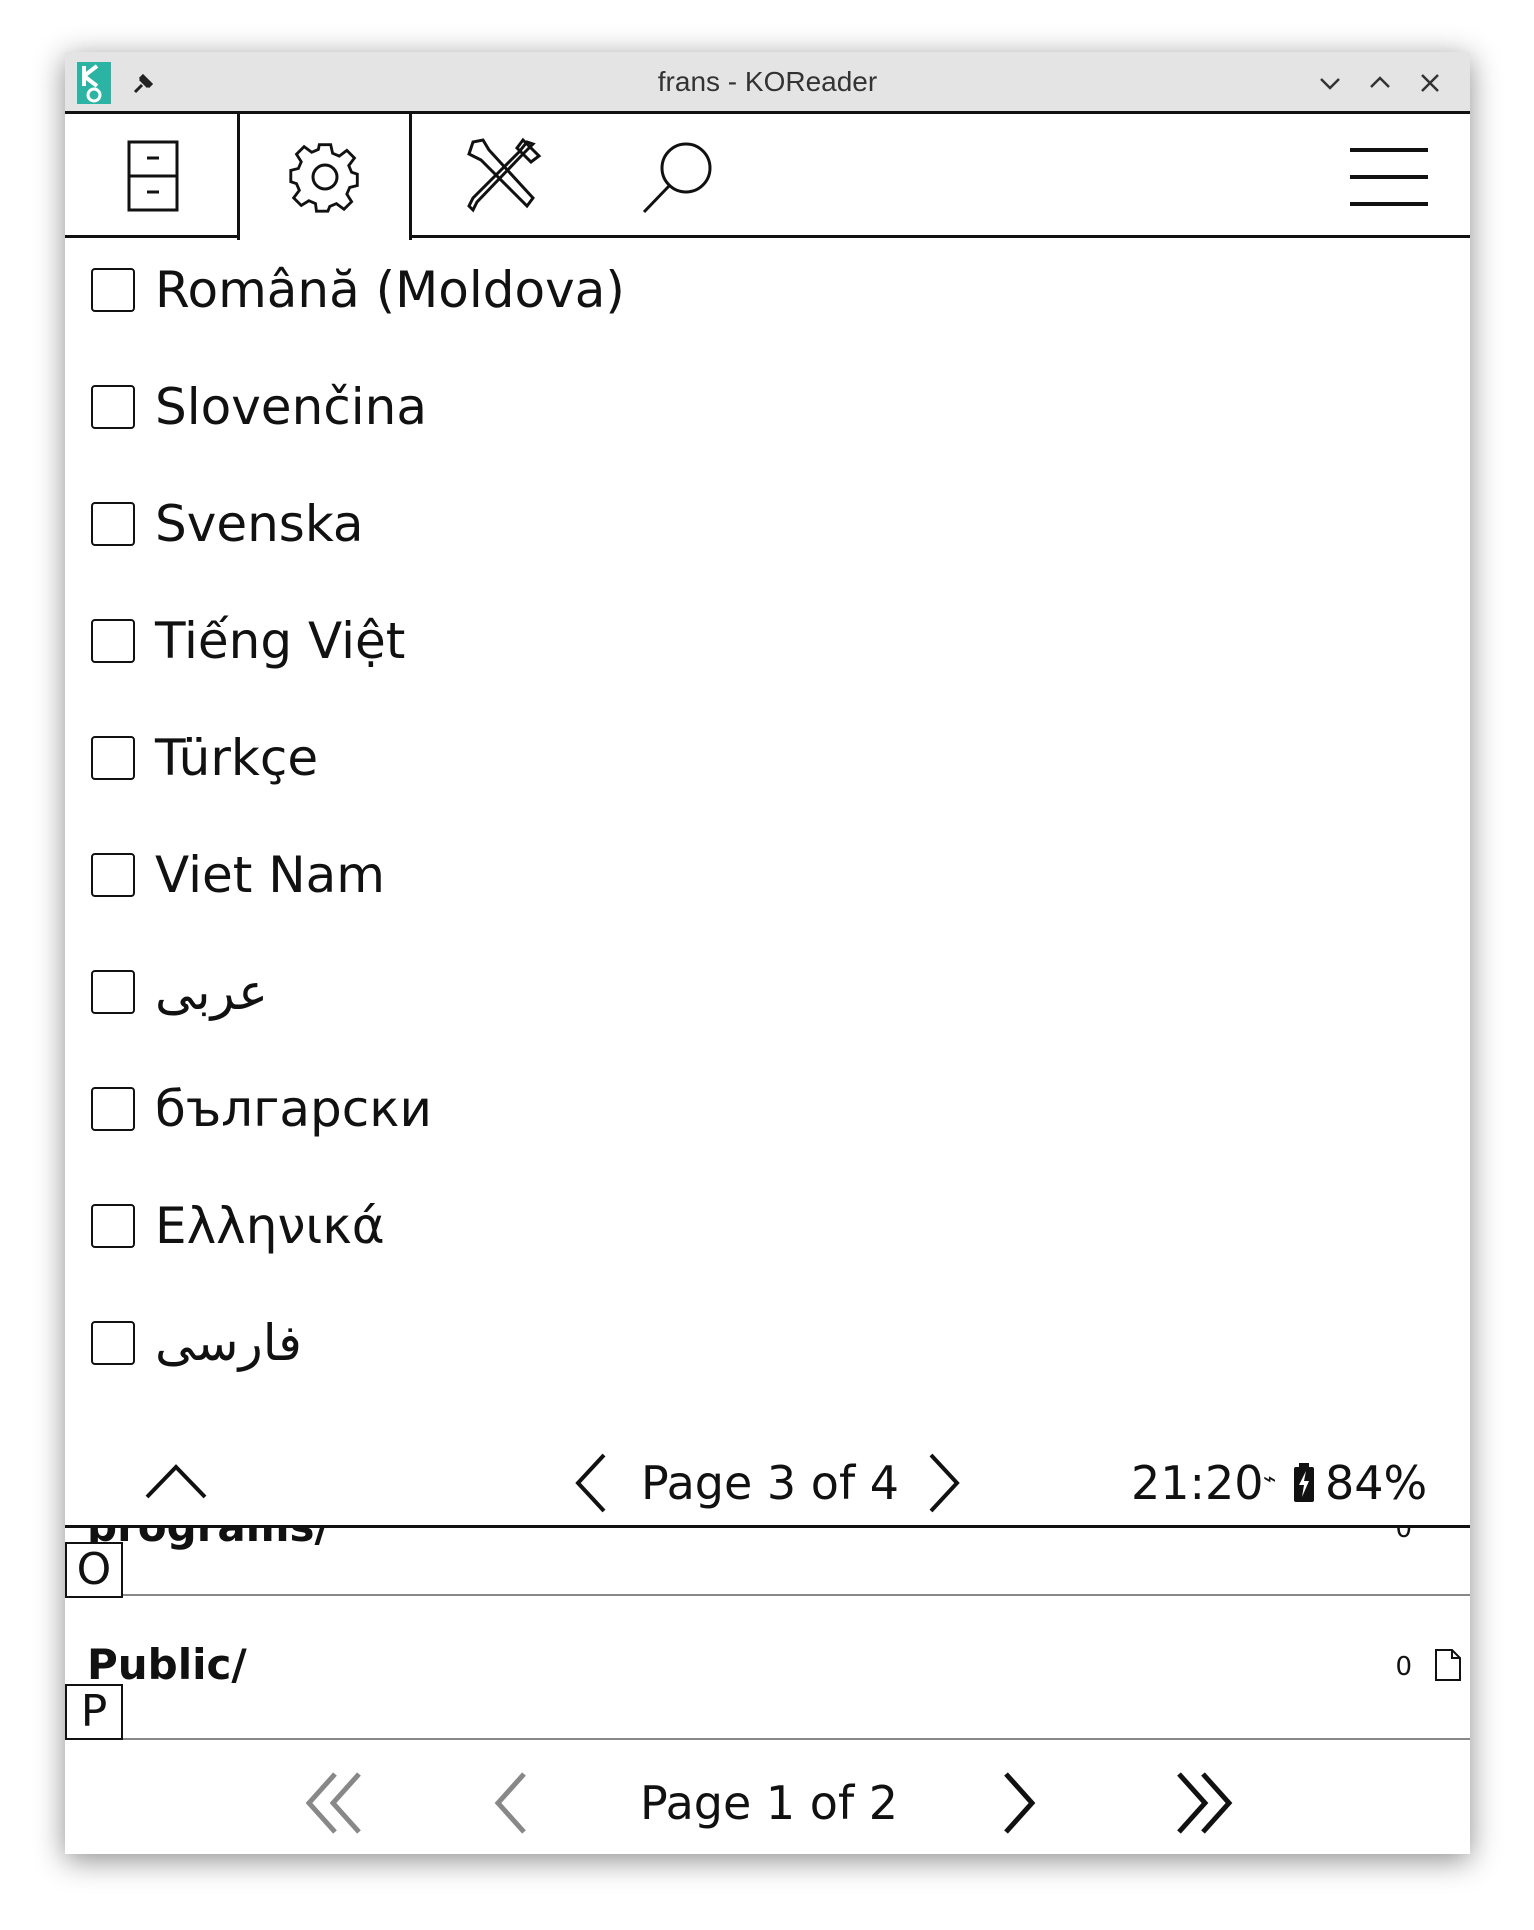 The height and width of the screenshot is (1930, 1534). I want to click on list-item-label: български, so click(293, 1109).